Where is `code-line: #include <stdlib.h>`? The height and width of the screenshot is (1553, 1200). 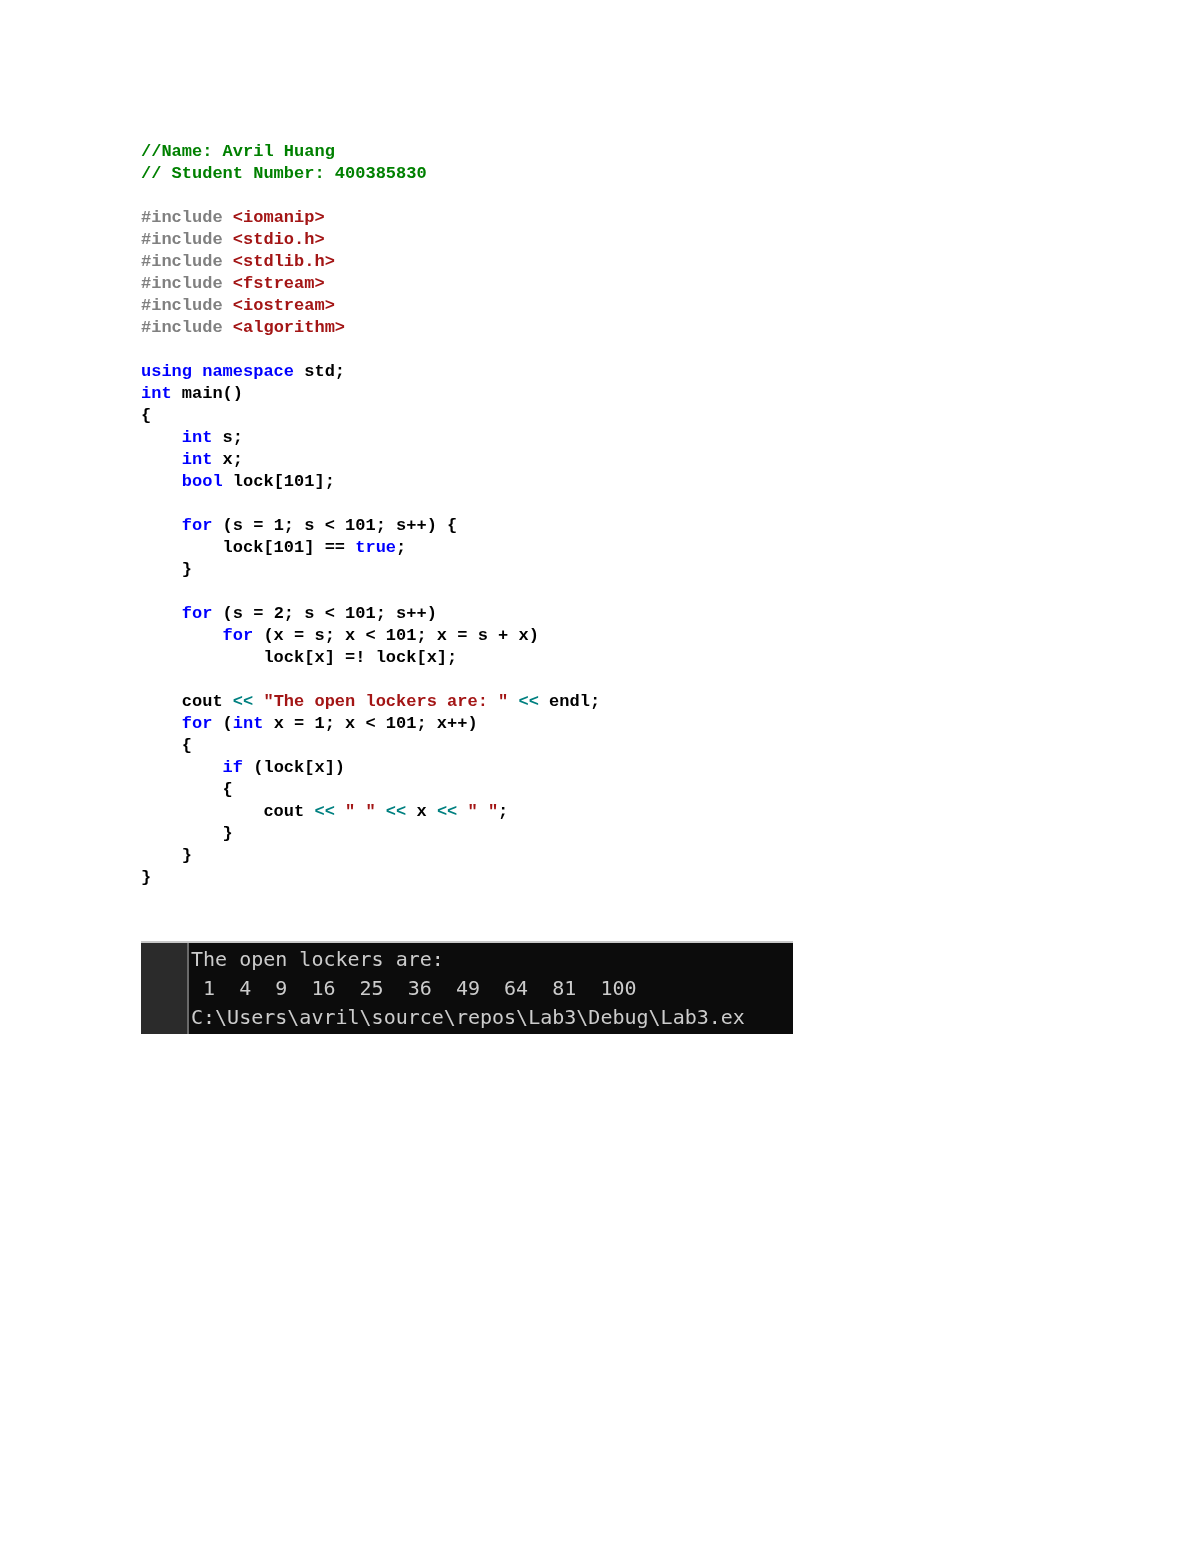 code-line: #include <stdlib.h> is located at coordinates (238, 262).